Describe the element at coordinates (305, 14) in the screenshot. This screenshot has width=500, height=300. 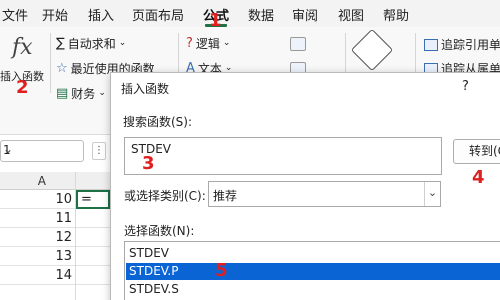
I see `tab-review: 审阅` at that location.